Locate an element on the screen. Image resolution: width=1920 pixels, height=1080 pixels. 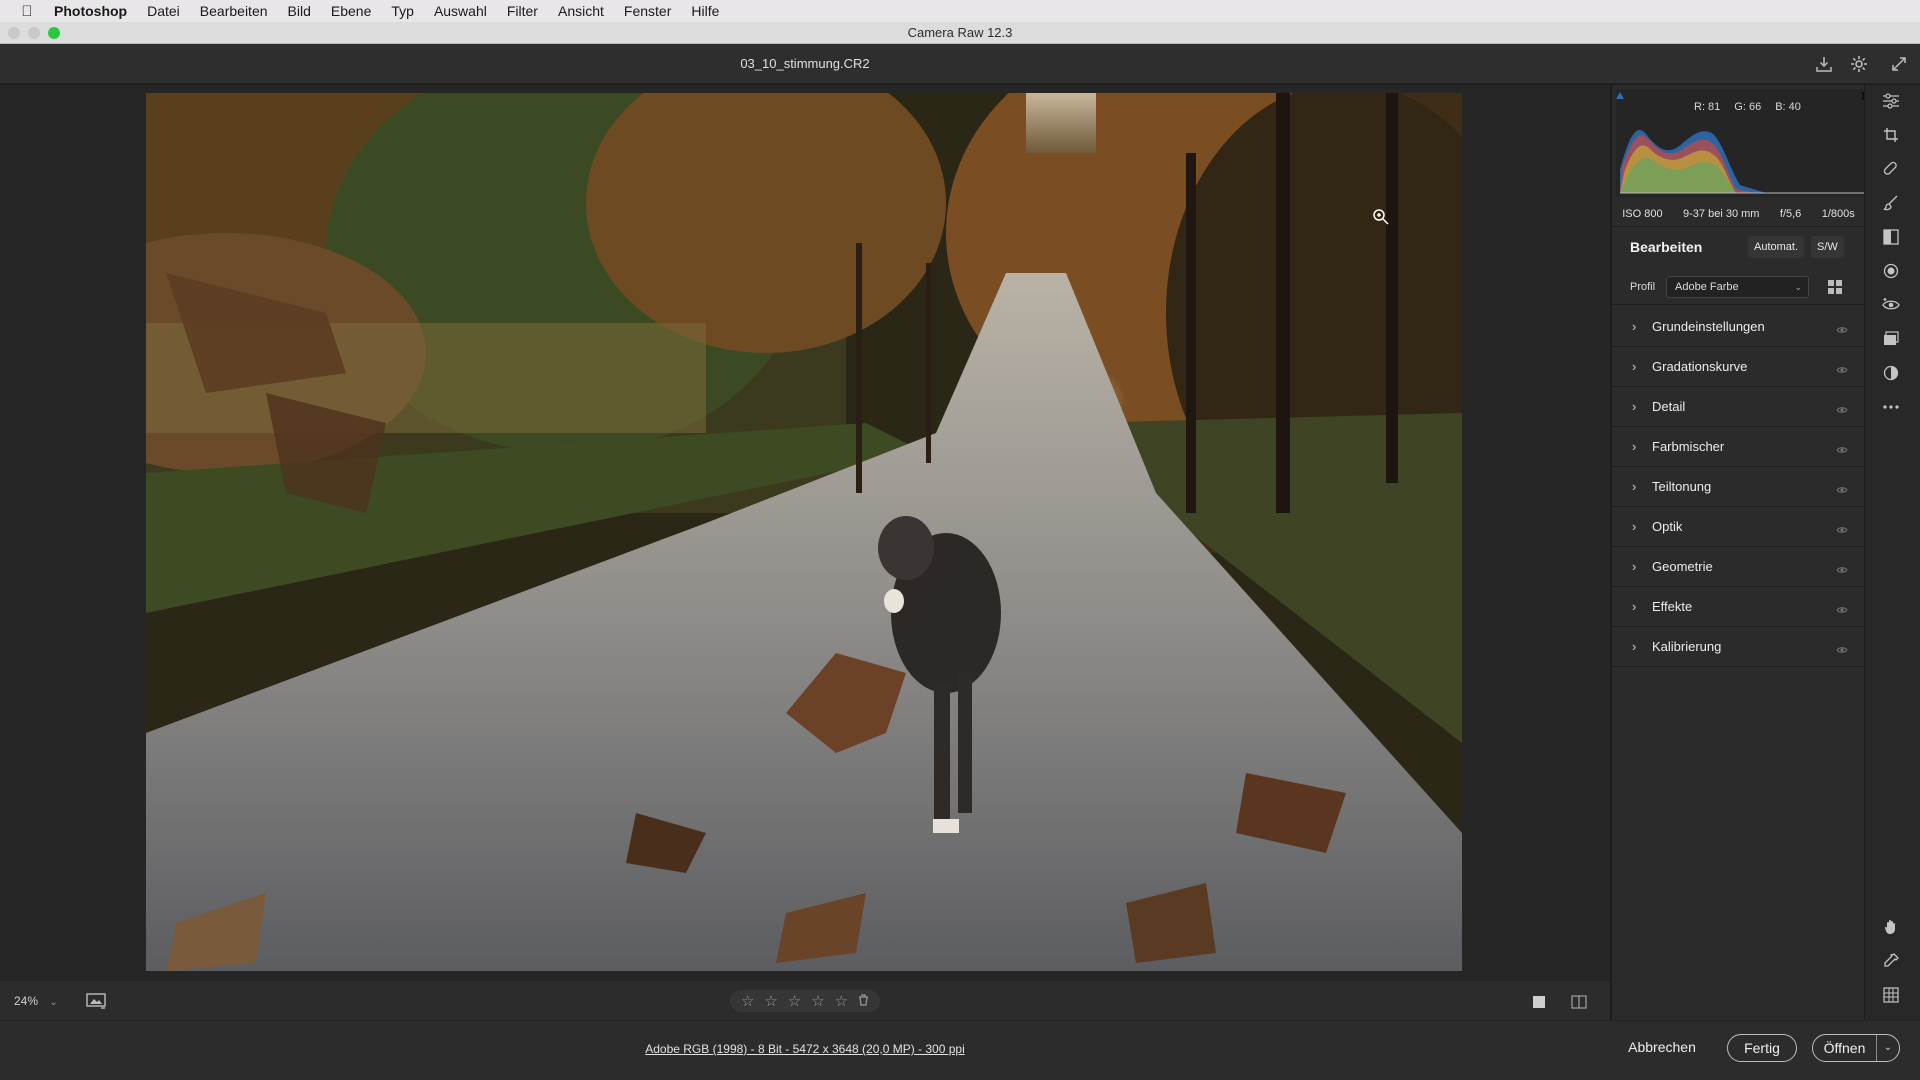
cancel-button: Abbrechen is located at coordinates (1662, 1048).